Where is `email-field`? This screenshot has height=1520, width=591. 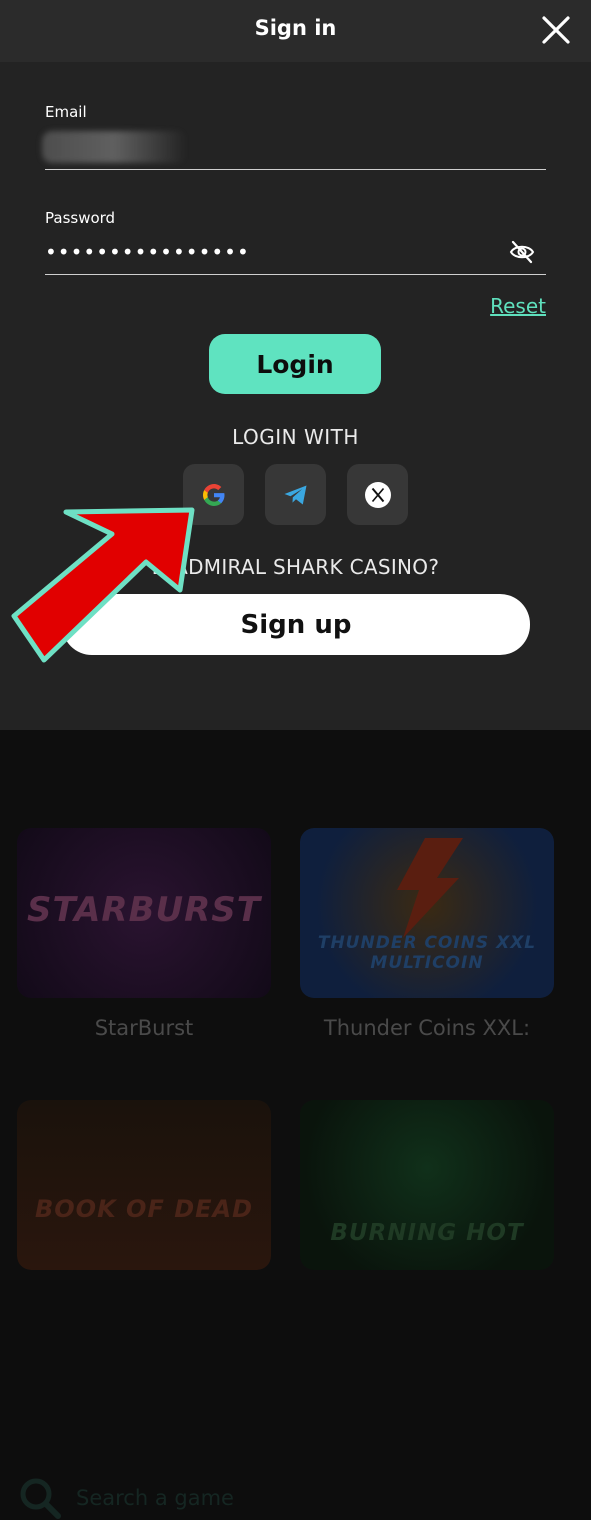
email-field is located at coordinates (114, 147).